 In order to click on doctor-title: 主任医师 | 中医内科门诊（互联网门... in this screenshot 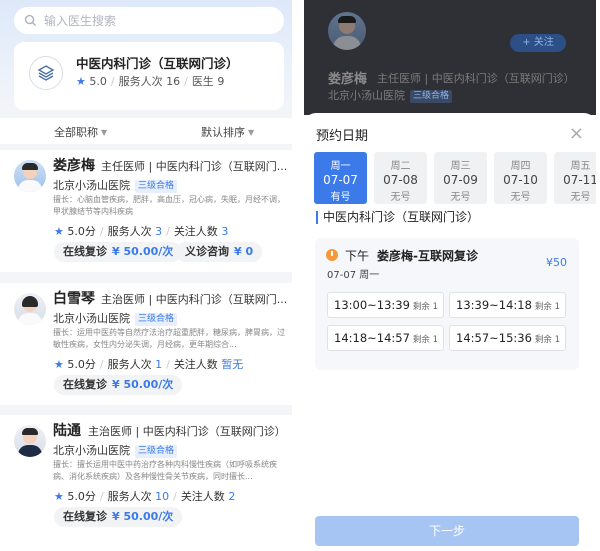, I will do `click(194, 166)`.